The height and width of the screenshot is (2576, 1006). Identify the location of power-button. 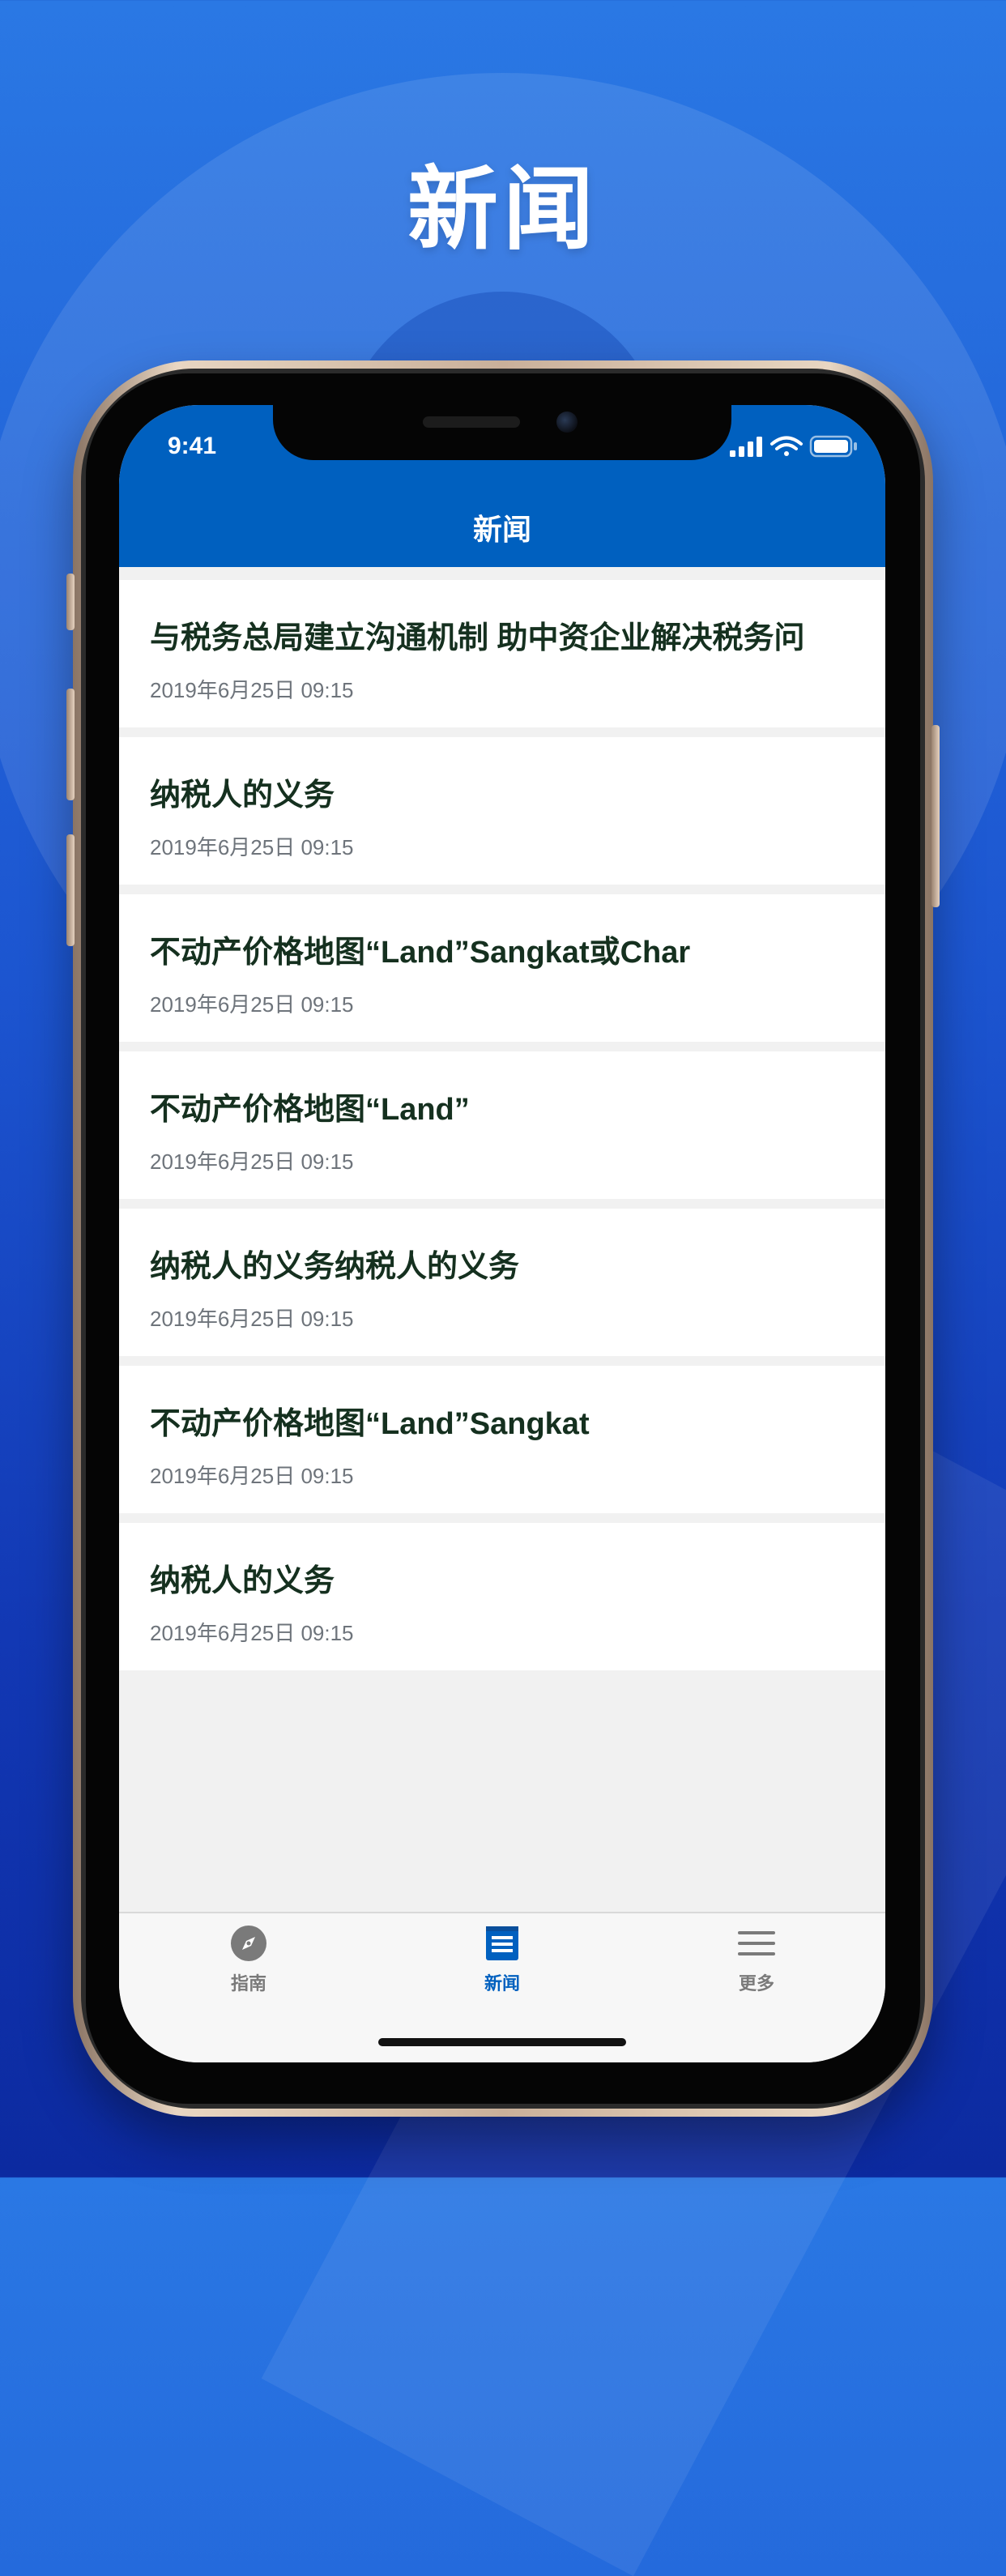
(936, 816).